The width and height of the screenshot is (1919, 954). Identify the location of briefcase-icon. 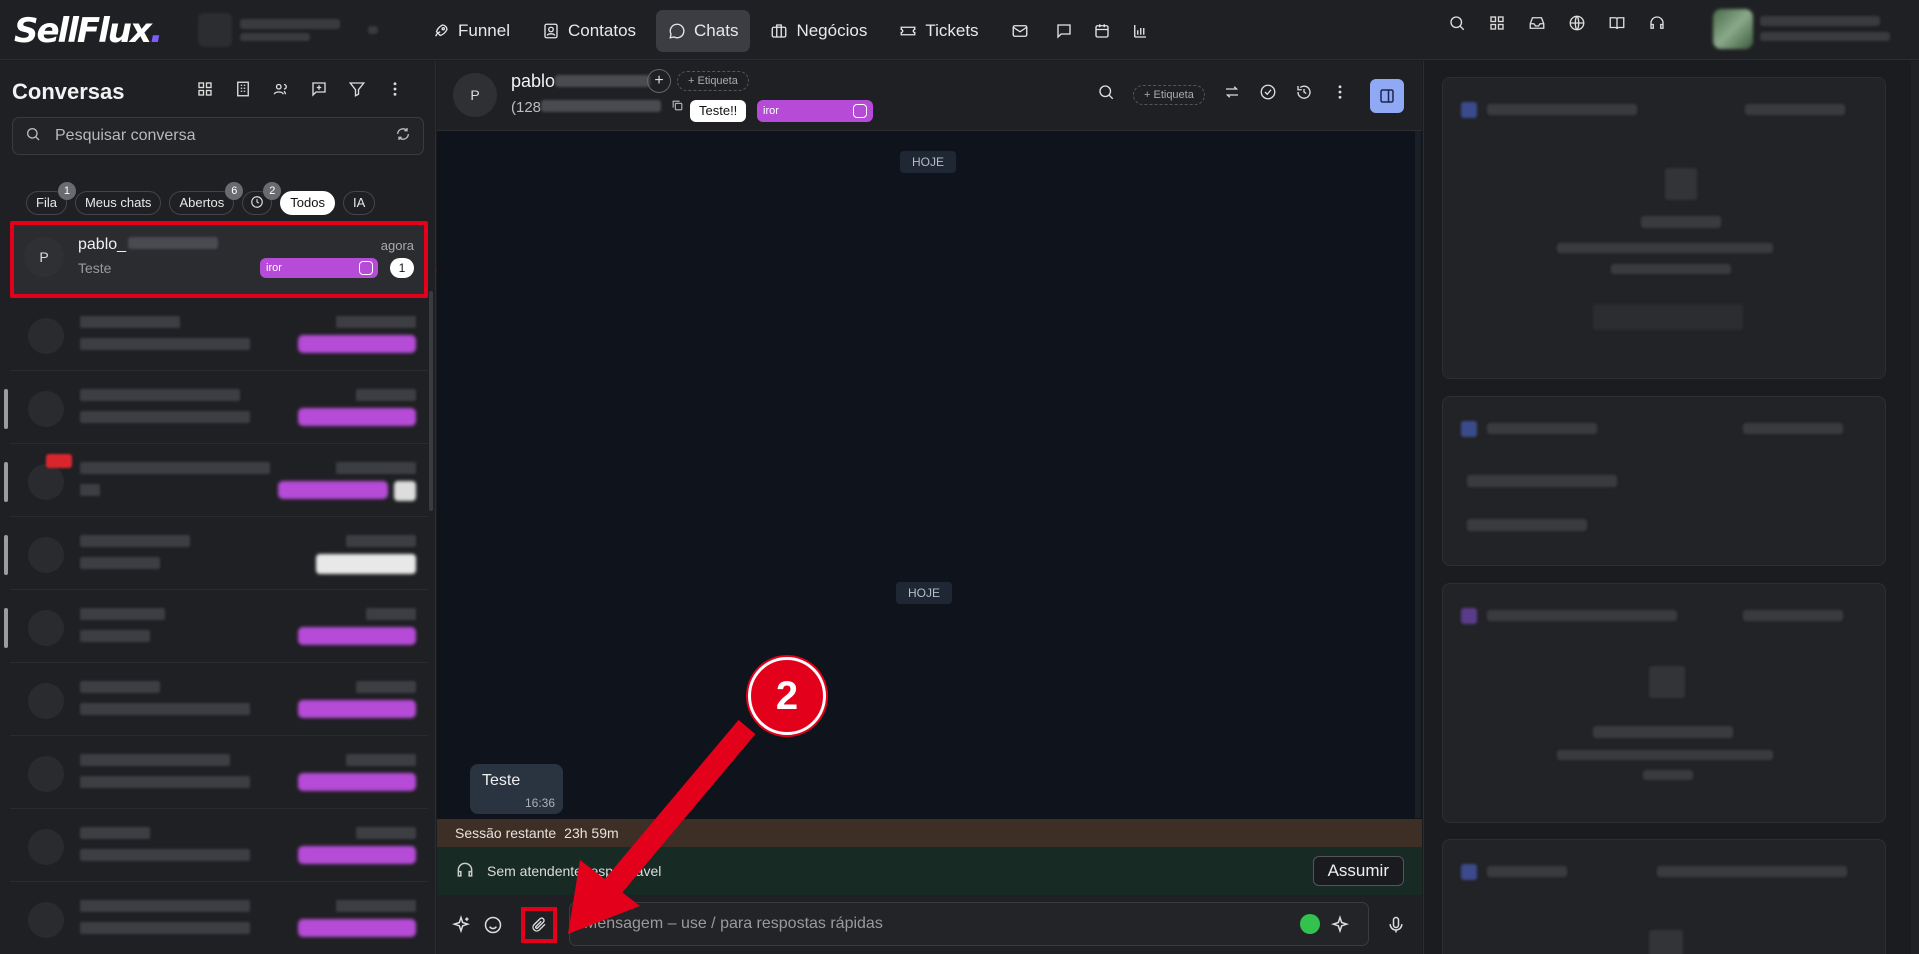
(779, 31).